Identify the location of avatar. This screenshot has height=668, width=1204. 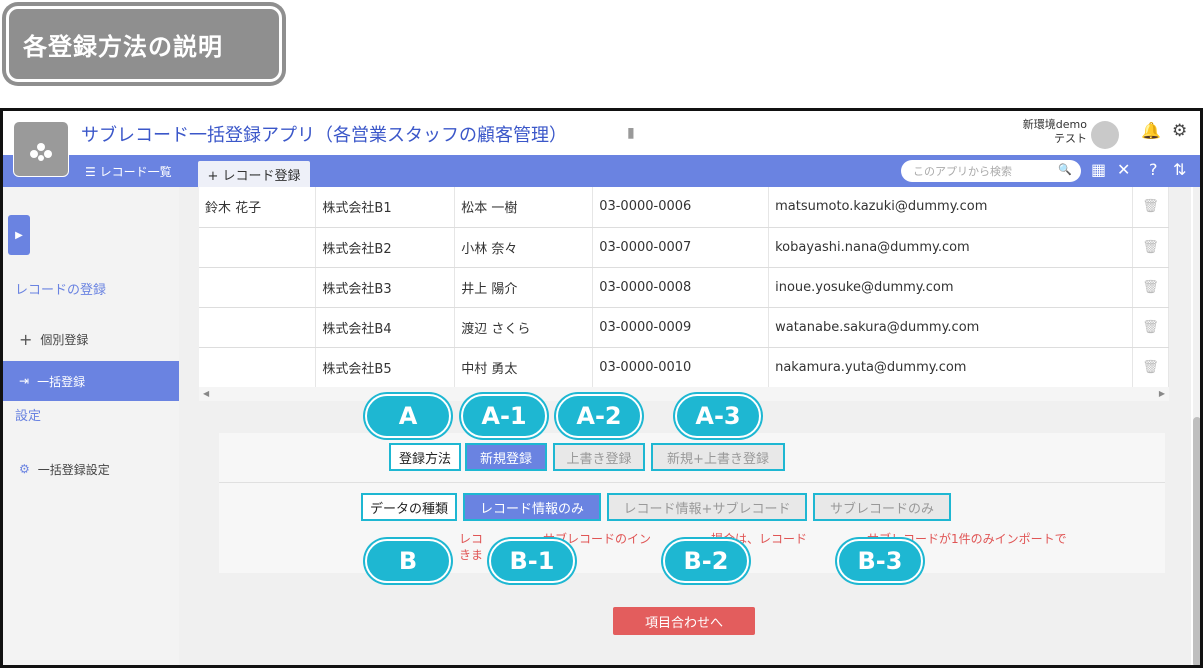
(1105, 135).